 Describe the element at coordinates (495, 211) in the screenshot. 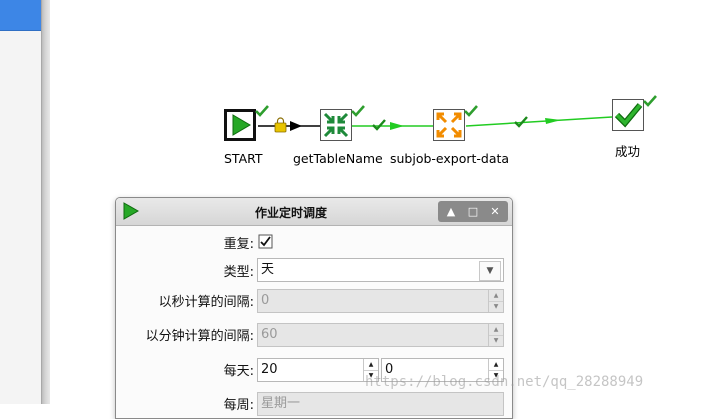

I see `close-button: ✕` at that location.